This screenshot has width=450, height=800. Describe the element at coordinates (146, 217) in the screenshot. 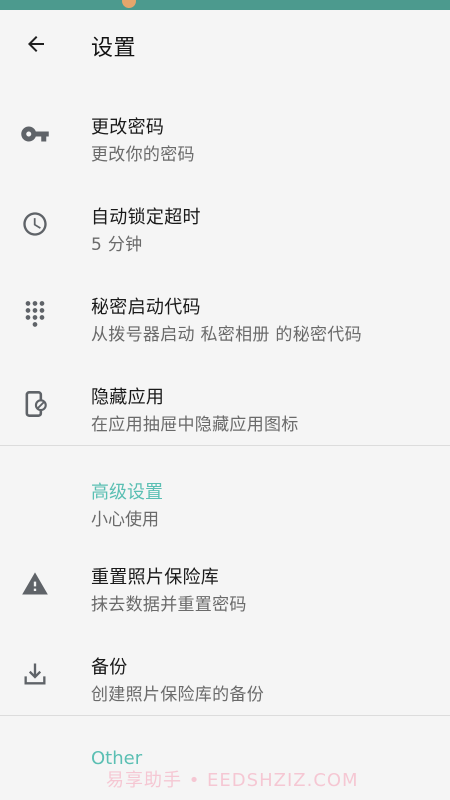

I see `setting-title: 自动锁定超时` at that location.